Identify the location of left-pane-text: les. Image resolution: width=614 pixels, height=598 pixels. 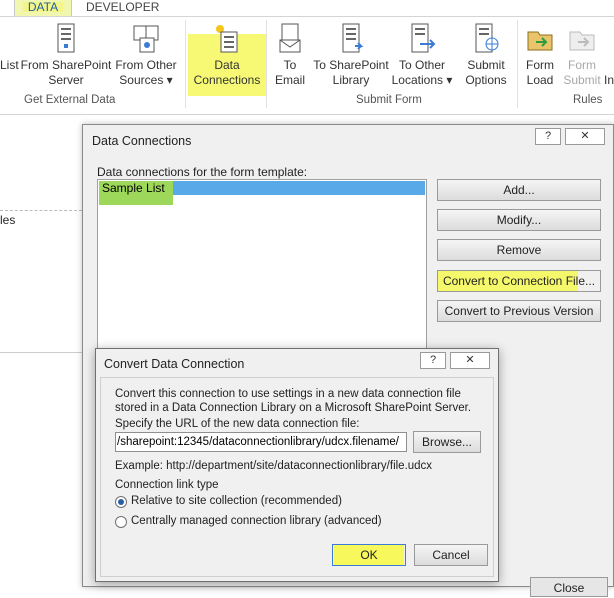
(8, 220).